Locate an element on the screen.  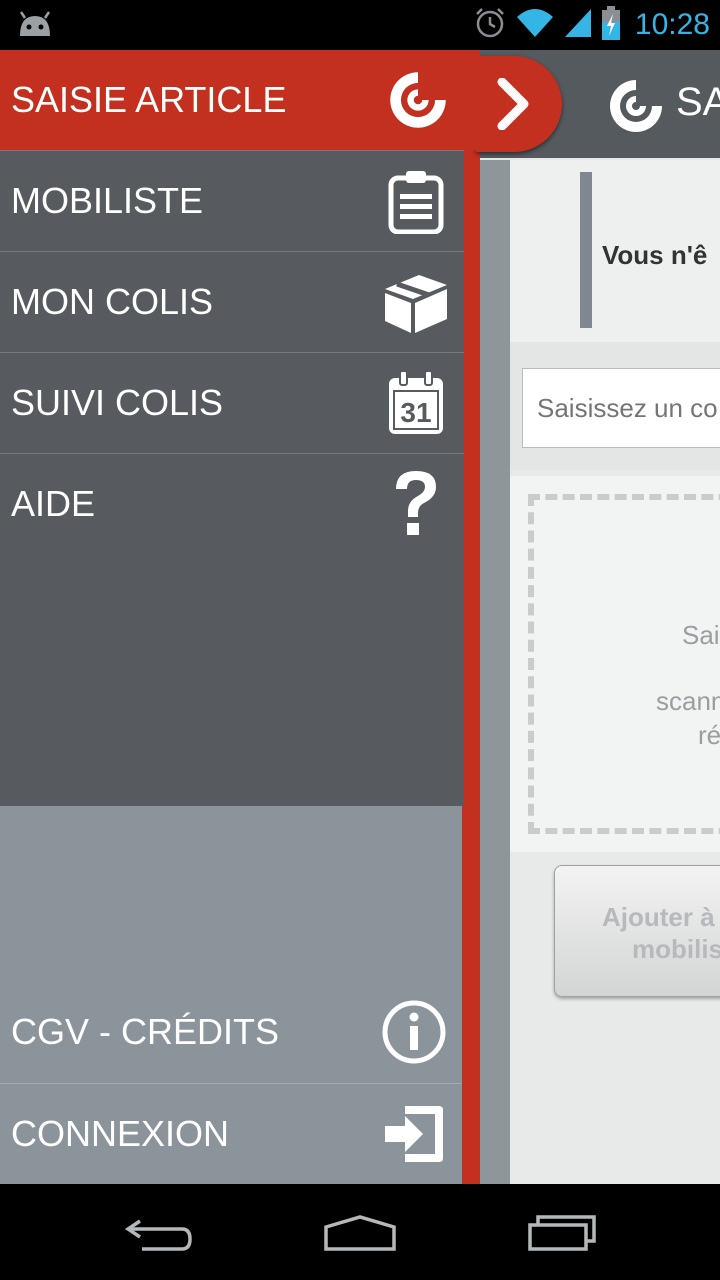
home-icon is located at coordinates (360, 1233).